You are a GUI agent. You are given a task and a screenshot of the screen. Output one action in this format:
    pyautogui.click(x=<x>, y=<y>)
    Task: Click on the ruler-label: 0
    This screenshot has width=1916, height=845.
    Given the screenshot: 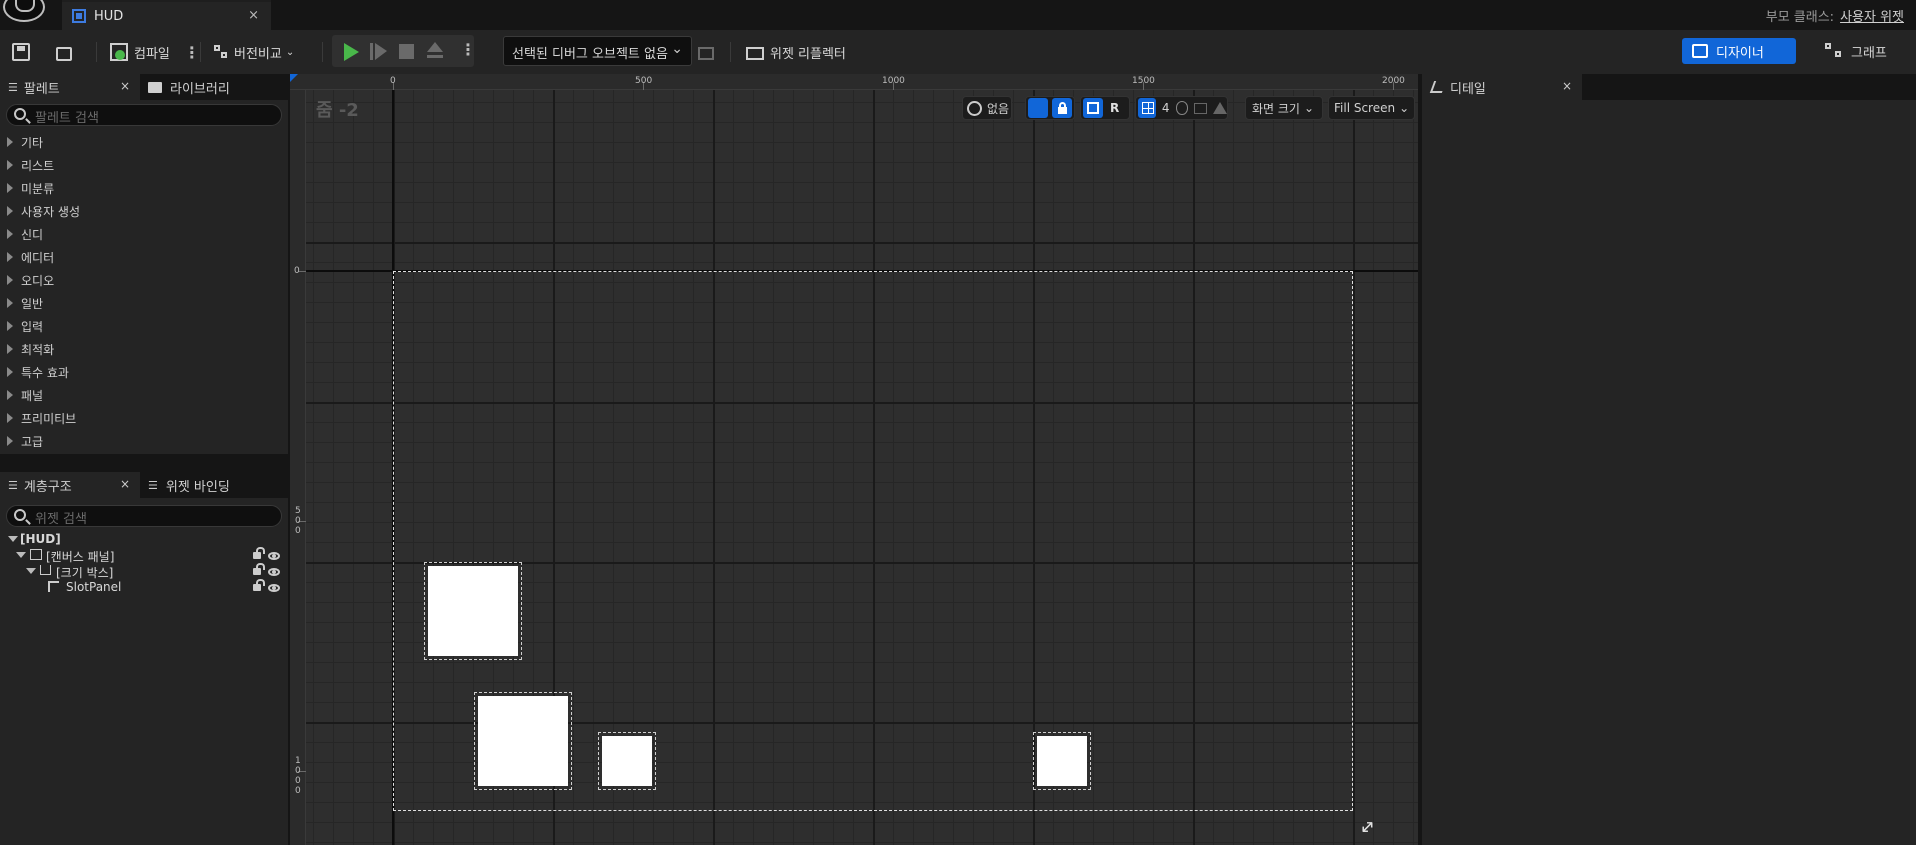 What is the action you would take?
    pyautogui.click(x=297, y=271)
    